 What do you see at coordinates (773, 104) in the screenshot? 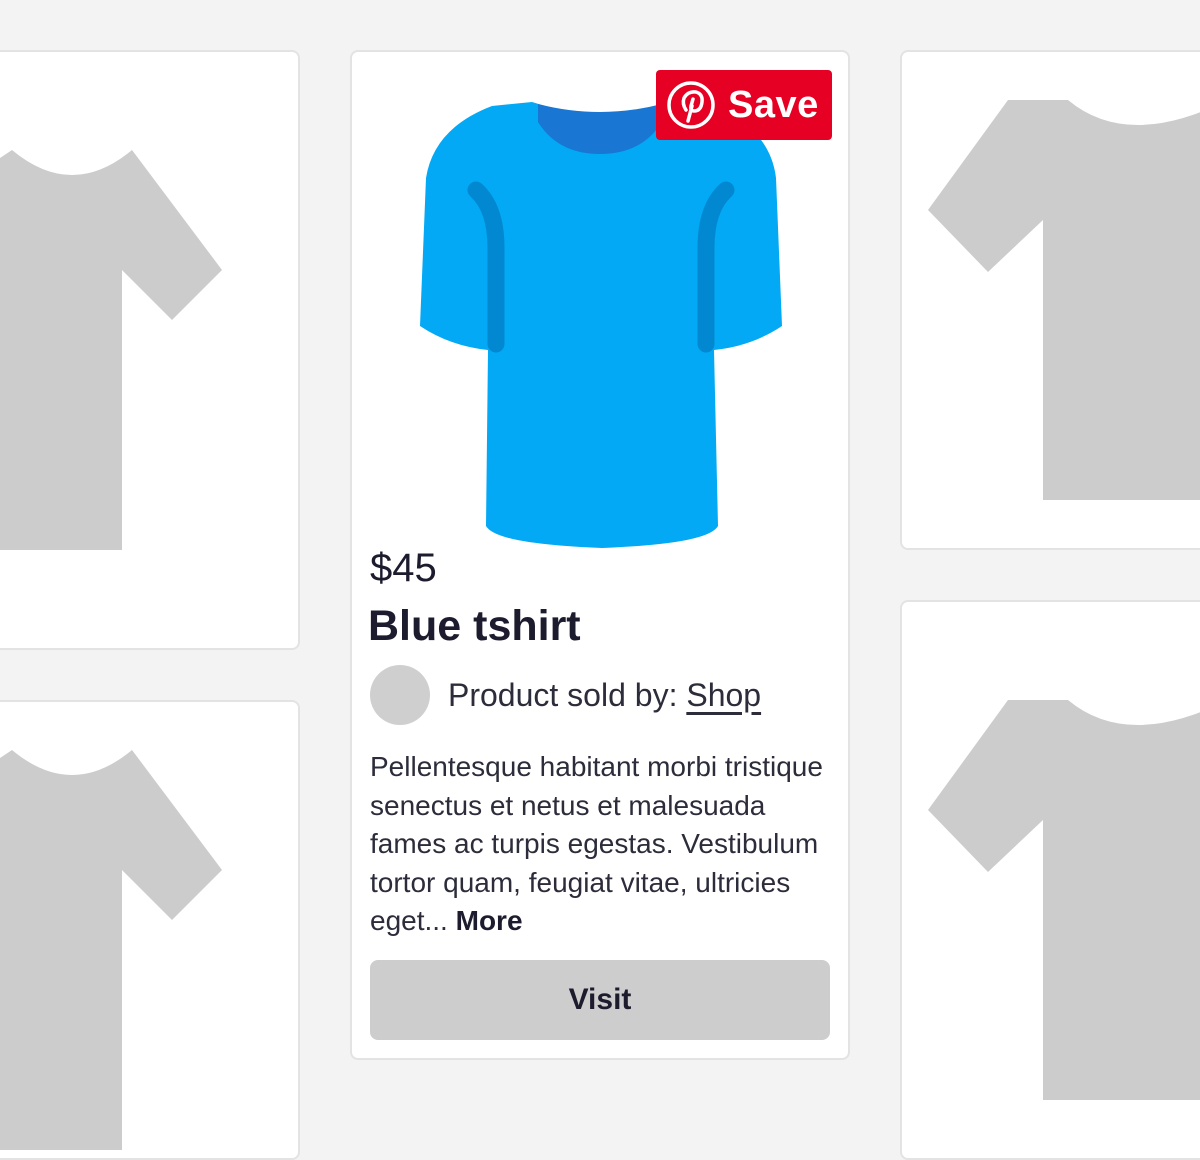
I see `save-label: Save` at bounding box center [773, 104].